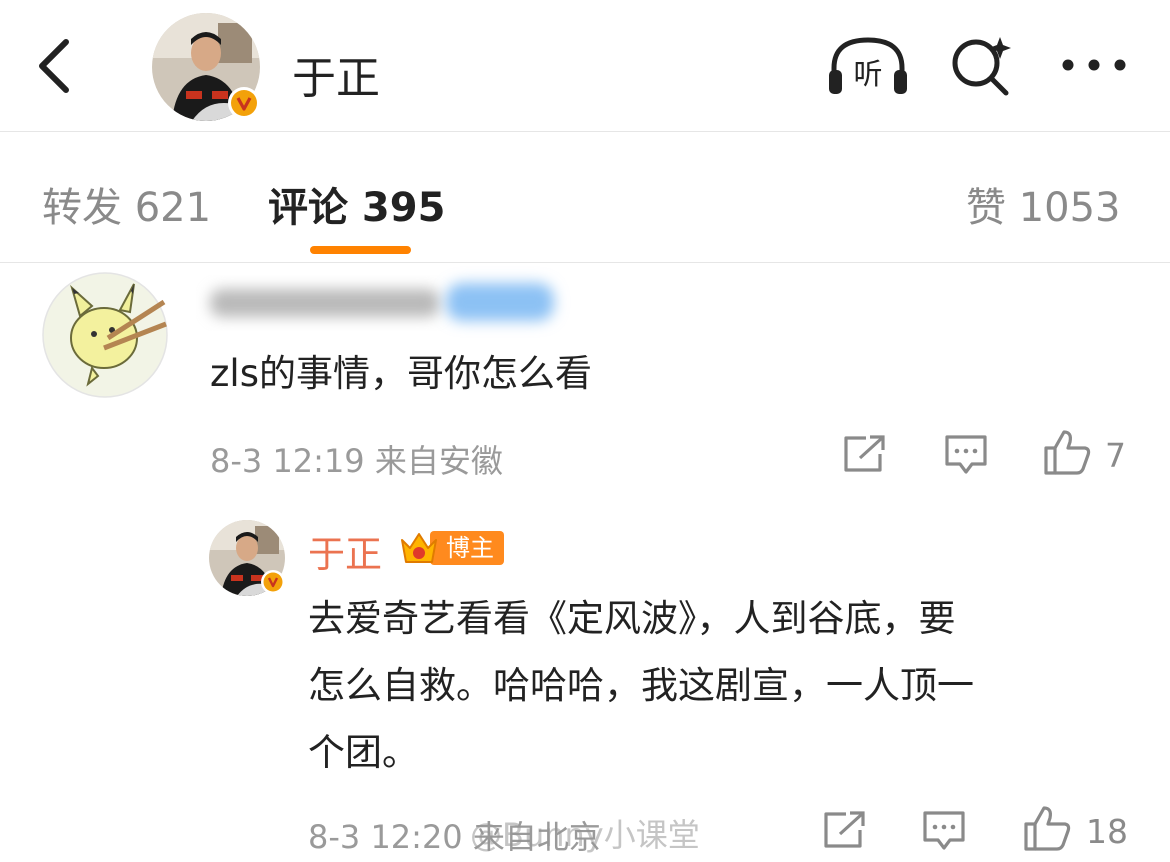 The width and height of the screenshot is (1170, 862). What do you see at coordinates (363, 752) in the screenshot?
I see `reply-text-line: 个团。` at bounding box center [363, 752].